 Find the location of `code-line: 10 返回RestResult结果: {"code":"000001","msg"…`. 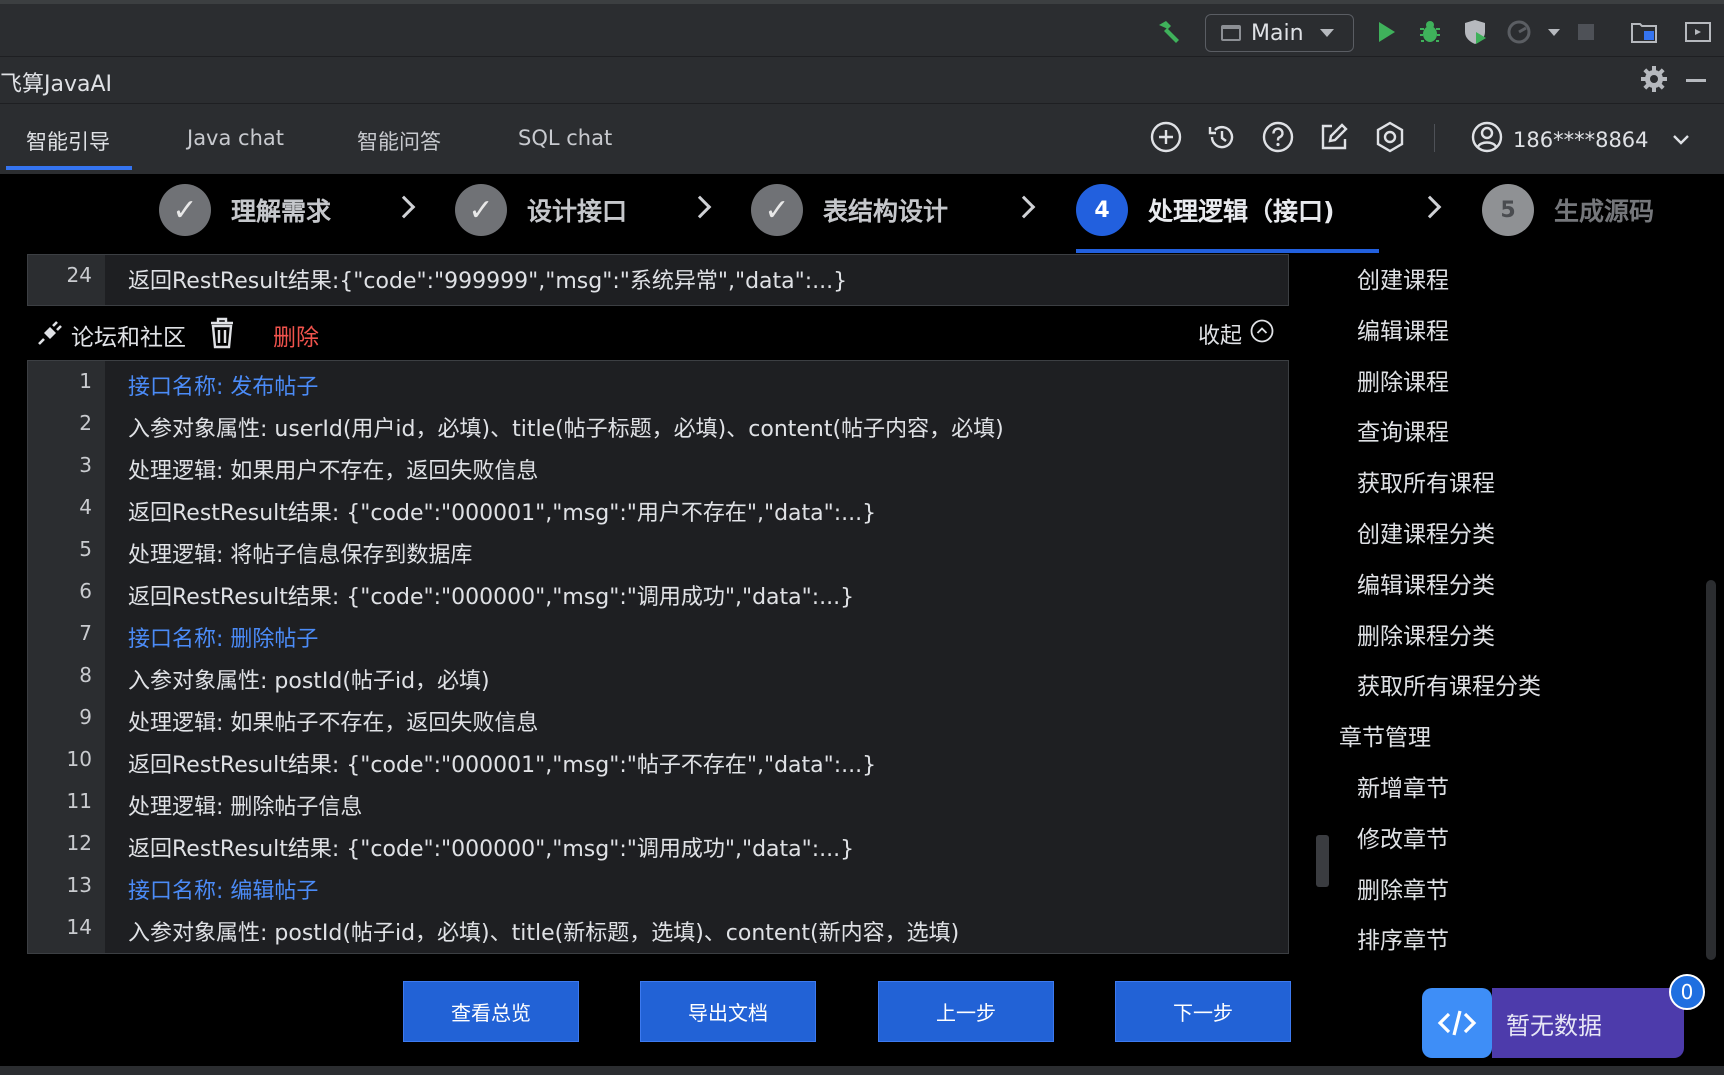

code-line: 10 返回RestResult结果: {"code":"000001","msg"… is located at coordinates (658, 768).